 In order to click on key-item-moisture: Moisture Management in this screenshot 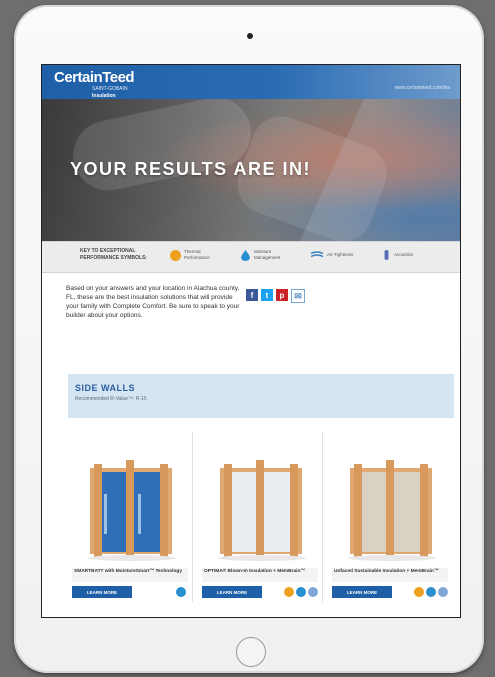, I will do `click(266, 255)`.